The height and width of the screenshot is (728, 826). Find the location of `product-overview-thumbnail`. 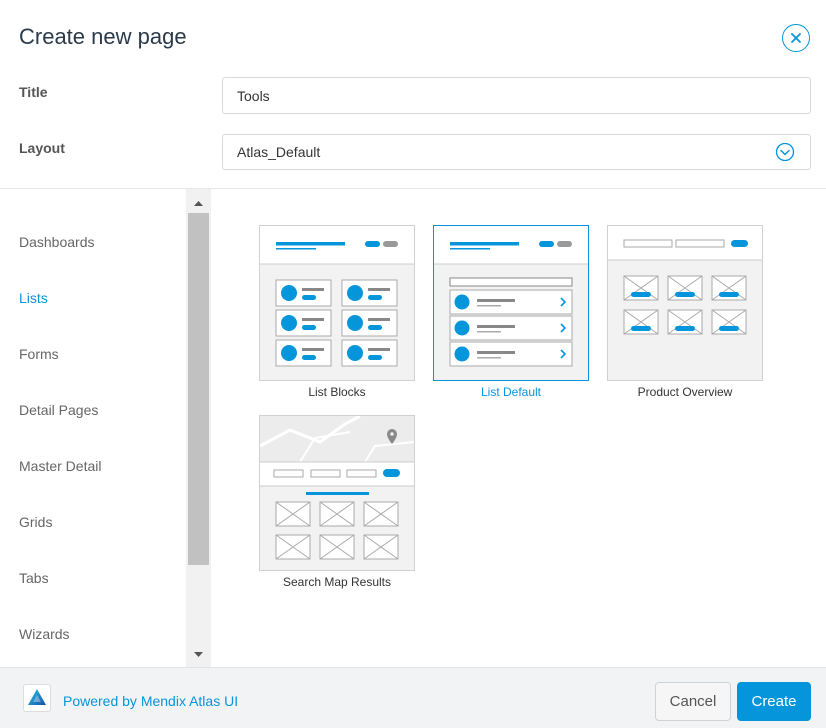

product-overview-thumbnail is located at coordinates (685, 303).